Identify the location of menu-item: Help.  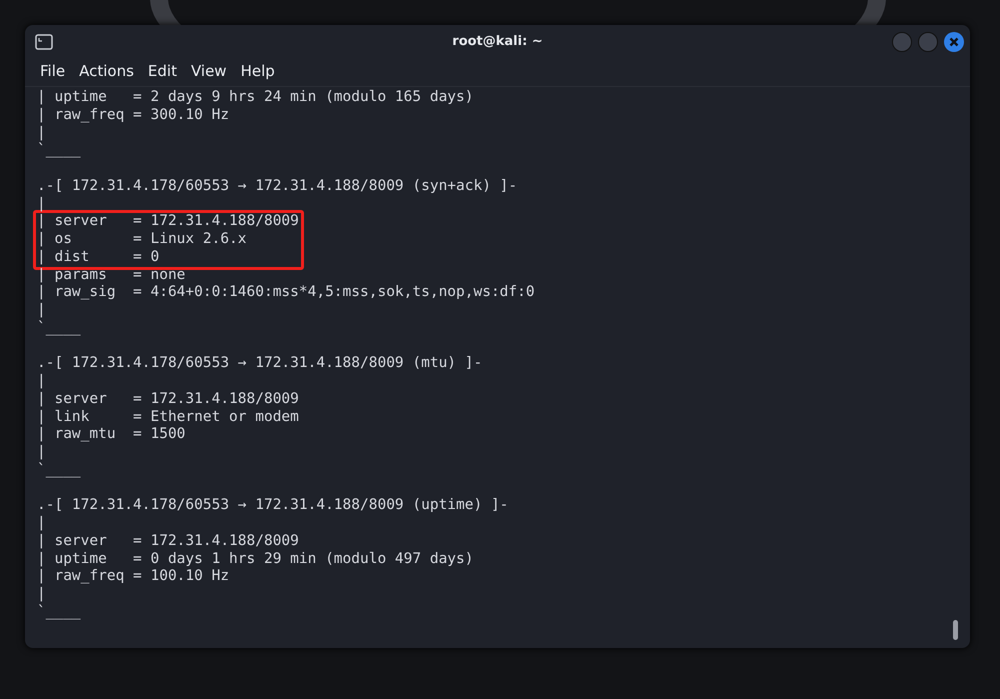
(257, 71).